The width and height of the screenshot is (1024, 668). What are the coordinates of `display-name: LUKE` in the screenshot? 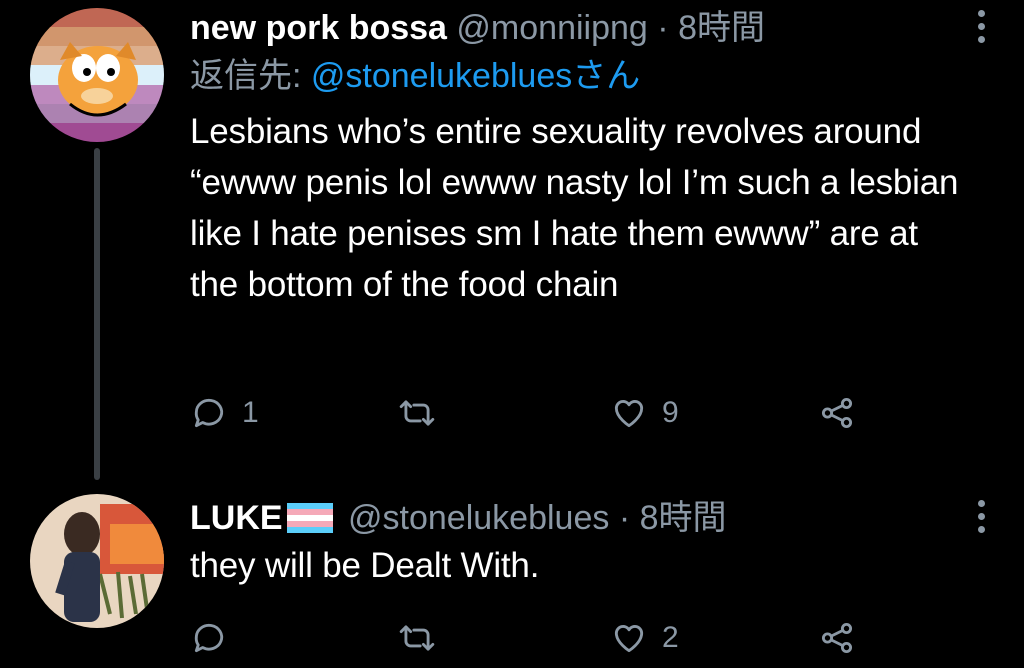 It's located at (236, 518).